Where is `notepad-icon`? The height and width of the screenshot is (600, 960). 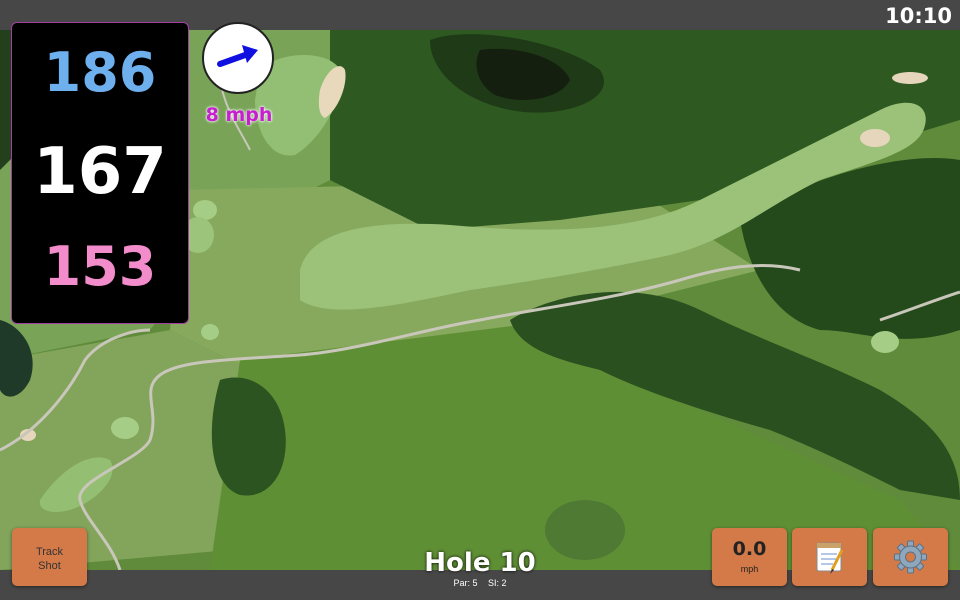
notepad-icon is located at coordinates (830, 558).